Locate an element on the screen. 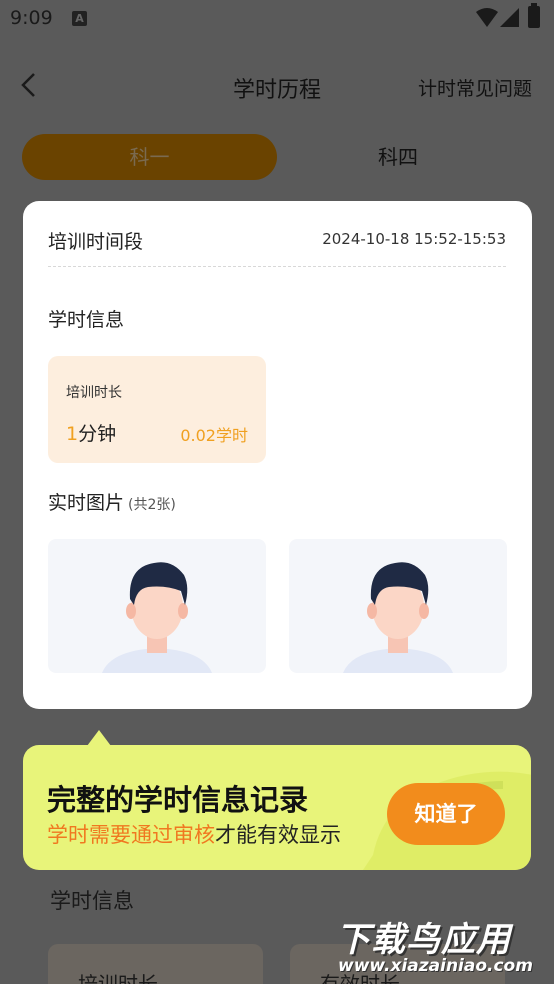  nav-bar: 学时历程 计时常见问题 is located at coordinates (277, 85).